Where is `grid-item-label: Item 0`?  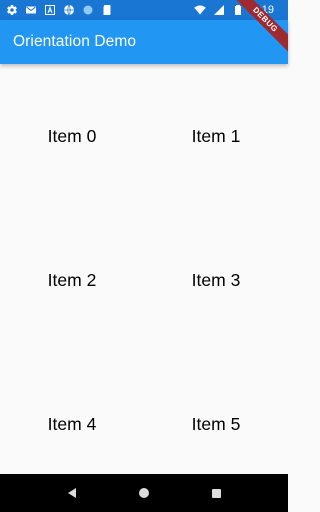 grid-item-label: Item 0 is located at coordinates (72, 135).